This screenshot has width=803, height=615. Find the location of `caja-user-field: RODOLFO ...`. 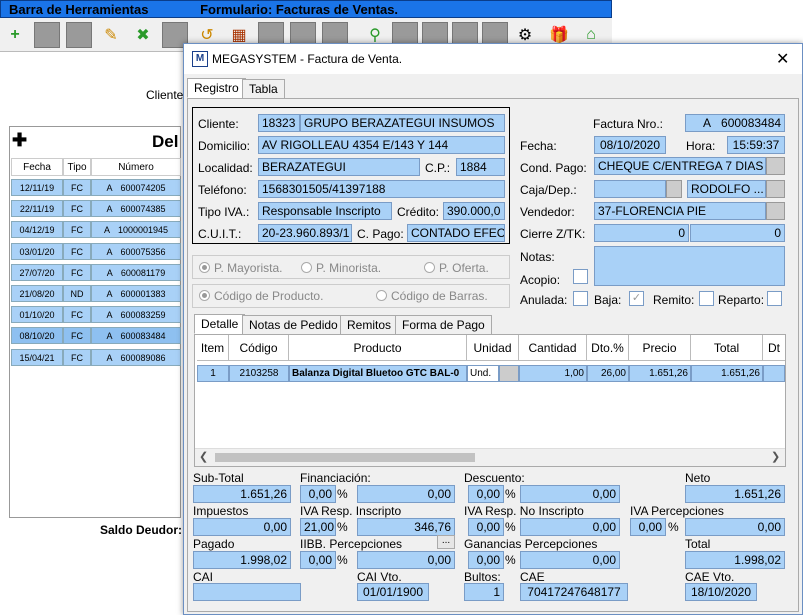

caja-user-field: RODOLFO ... is located at coordinates (726, 189).